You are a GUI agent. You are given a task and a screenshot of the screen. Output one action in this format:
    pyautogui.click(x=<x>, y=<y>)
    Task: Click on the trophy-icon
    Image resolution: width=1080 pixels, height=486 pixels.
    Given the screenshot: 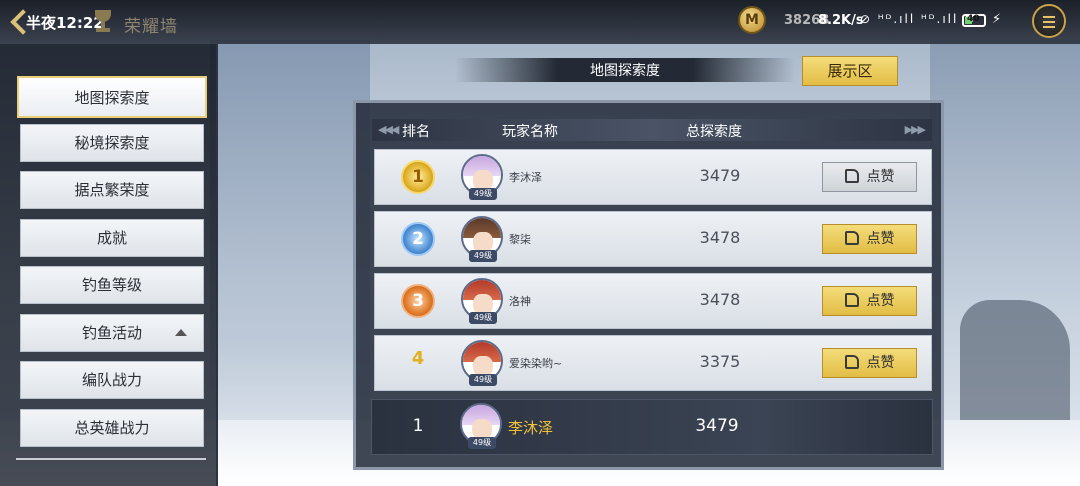 What is the action you would take?
    pyautogui.click(x=103, y=22)
    